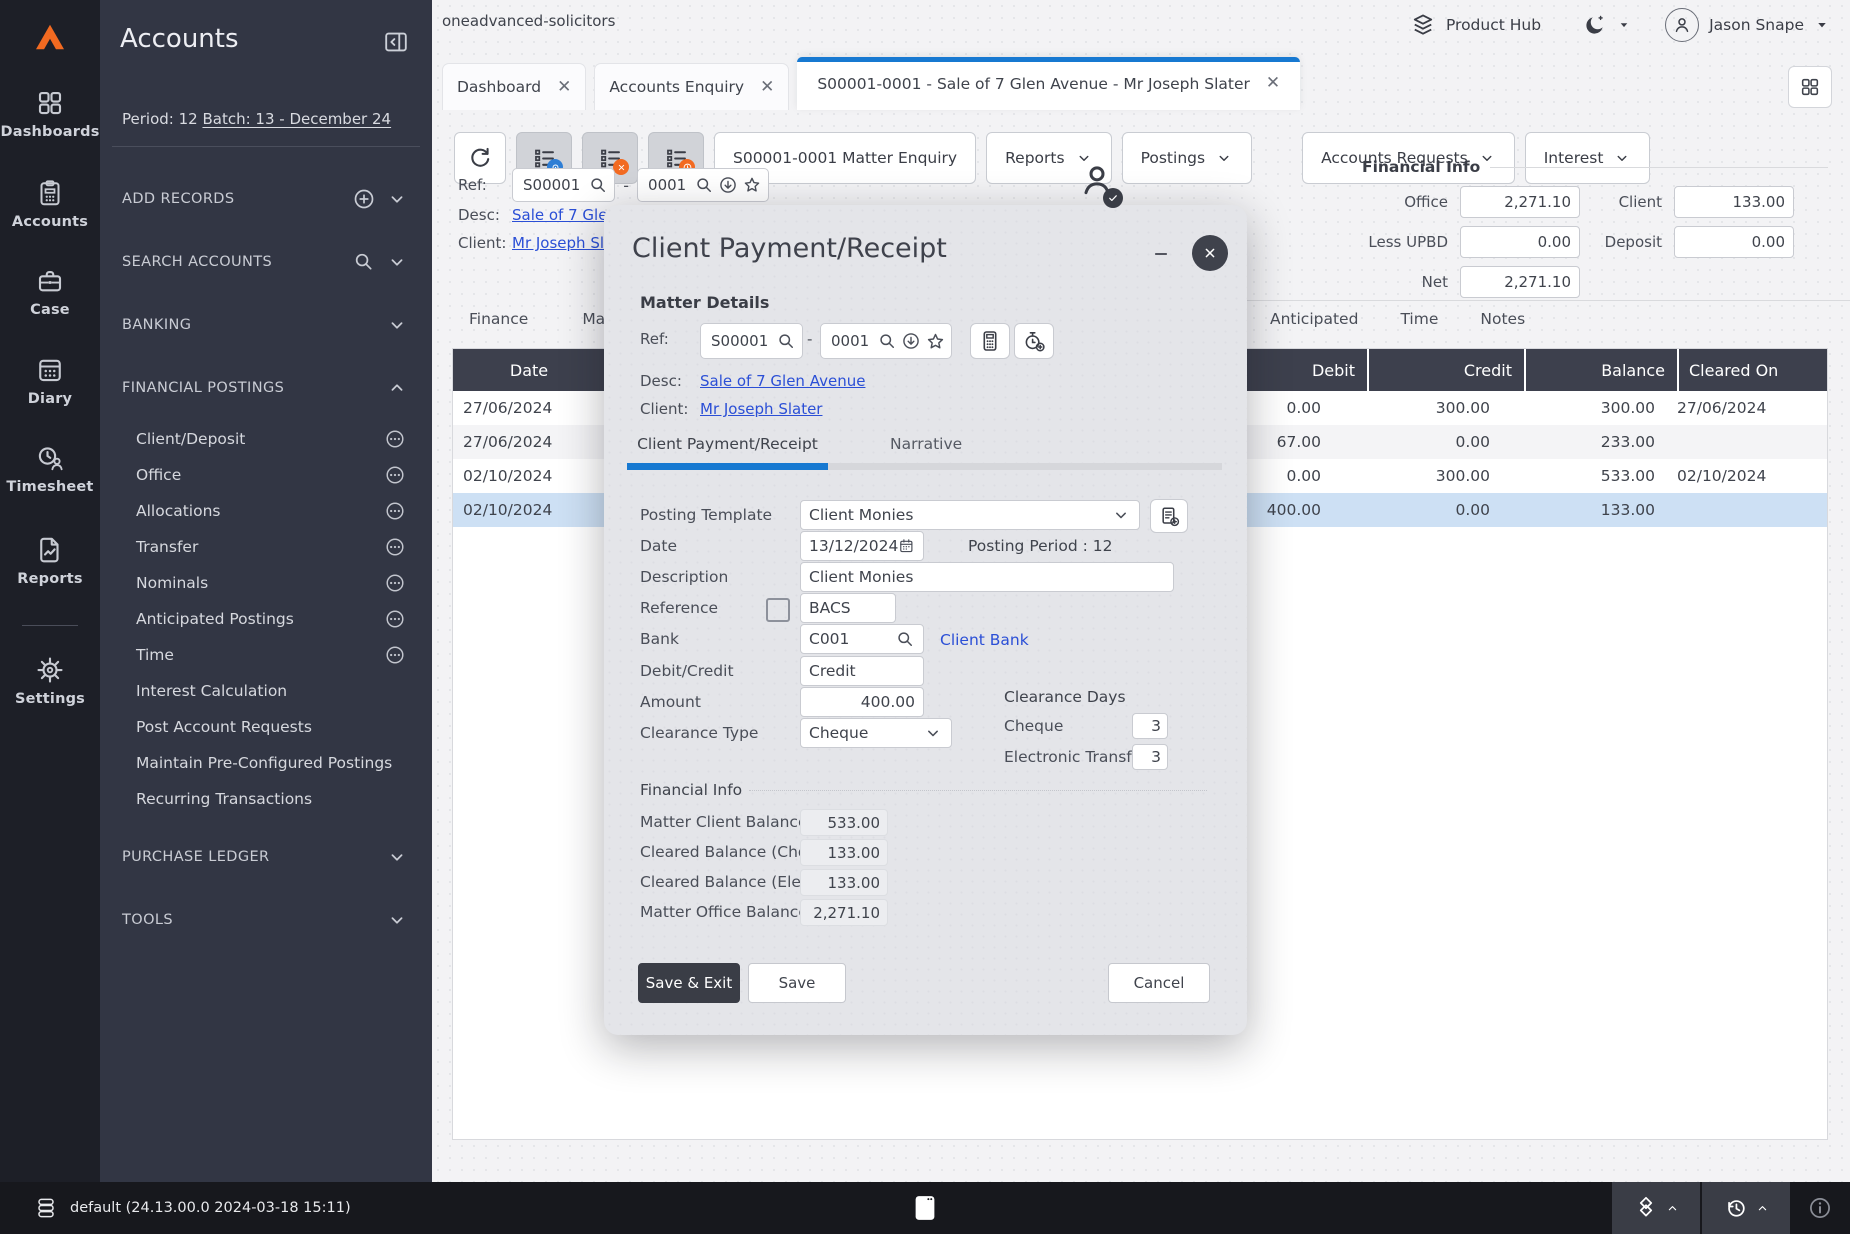 This screenshot has height=1234, width=1850. What do you see at coordinates (1419, 319) in the screenshot?
I see `tab-time: Time` at bounding box center [1419, 319].